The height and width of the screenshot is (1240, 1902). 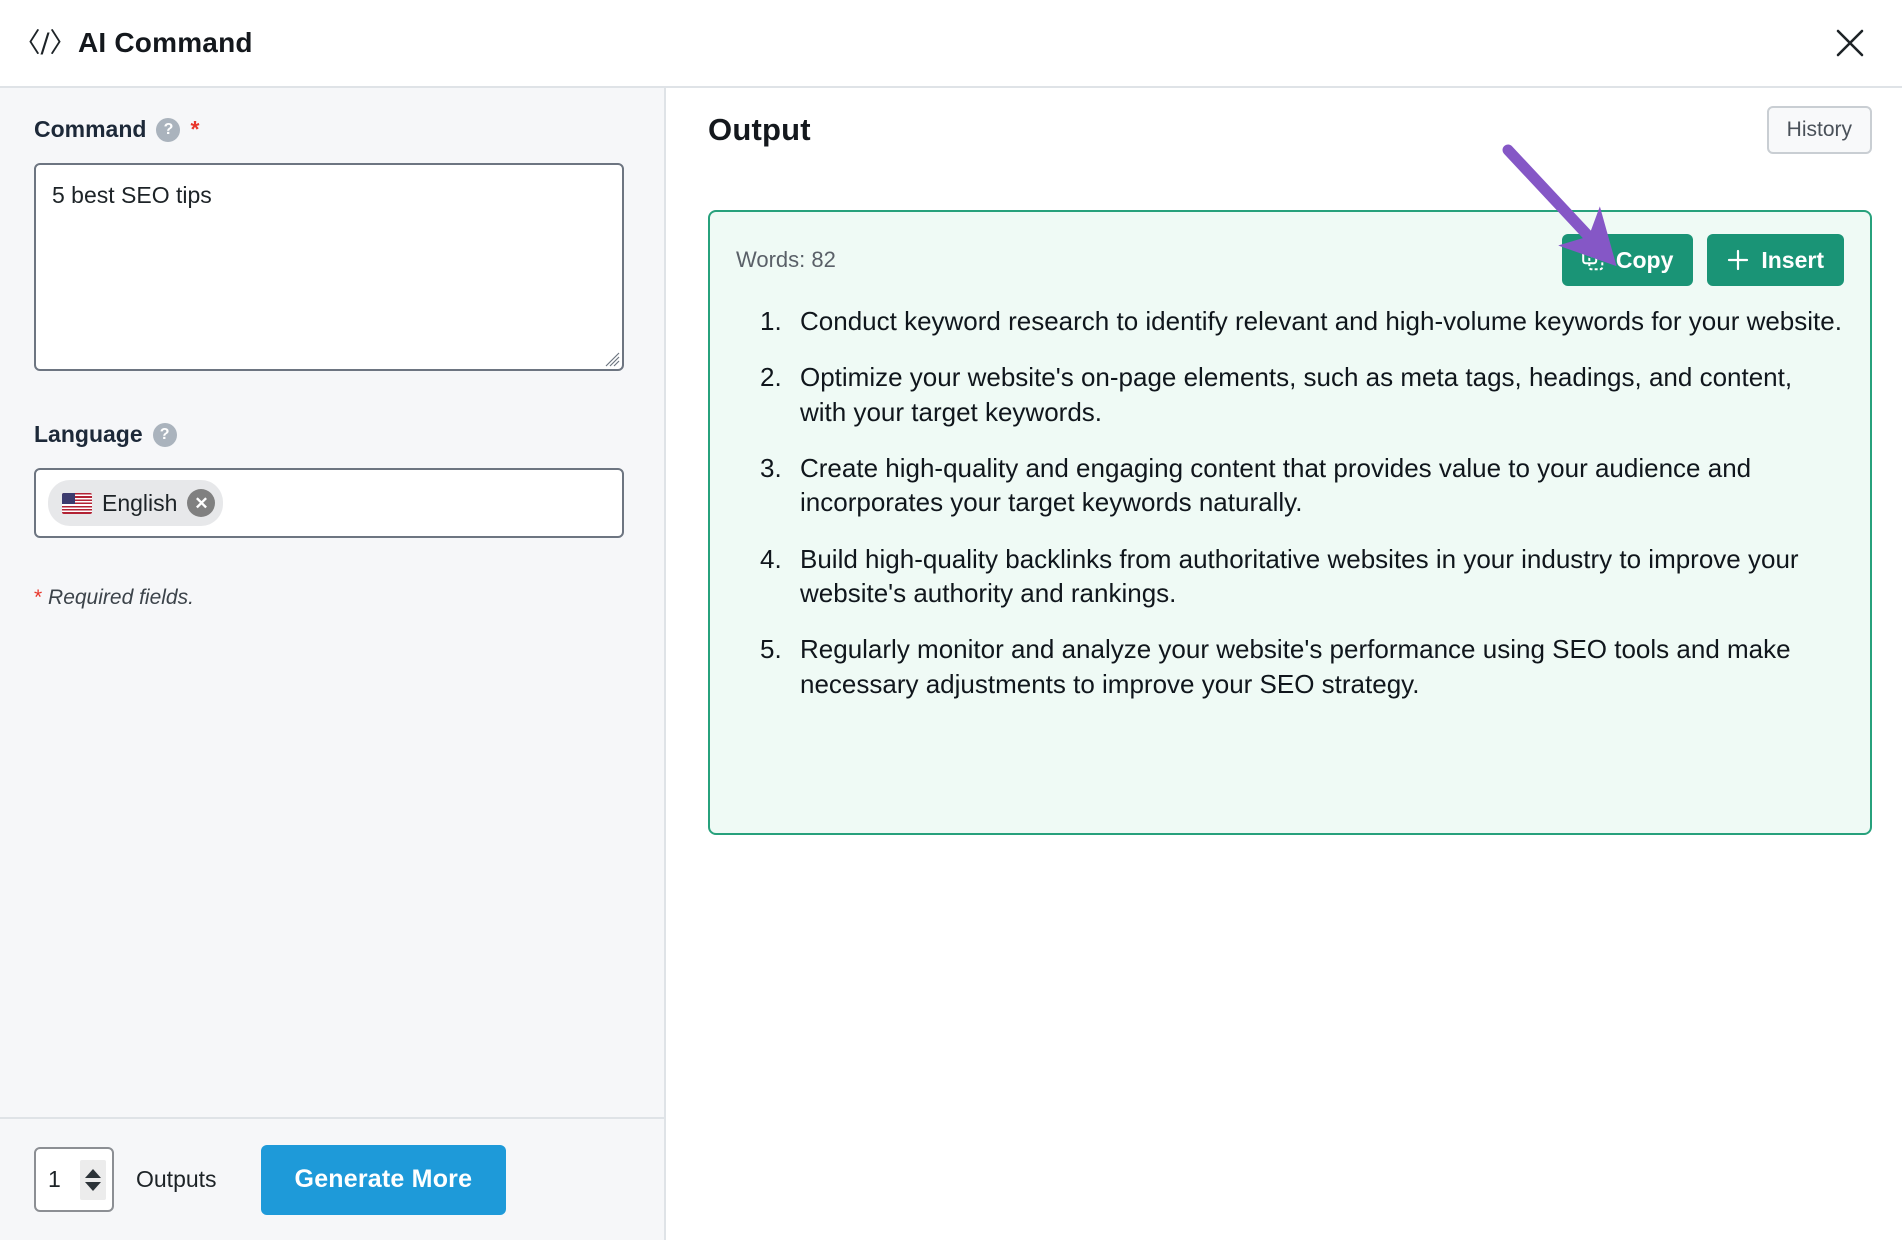 I want to click on history-button: History, so click(x=1819, y=130).